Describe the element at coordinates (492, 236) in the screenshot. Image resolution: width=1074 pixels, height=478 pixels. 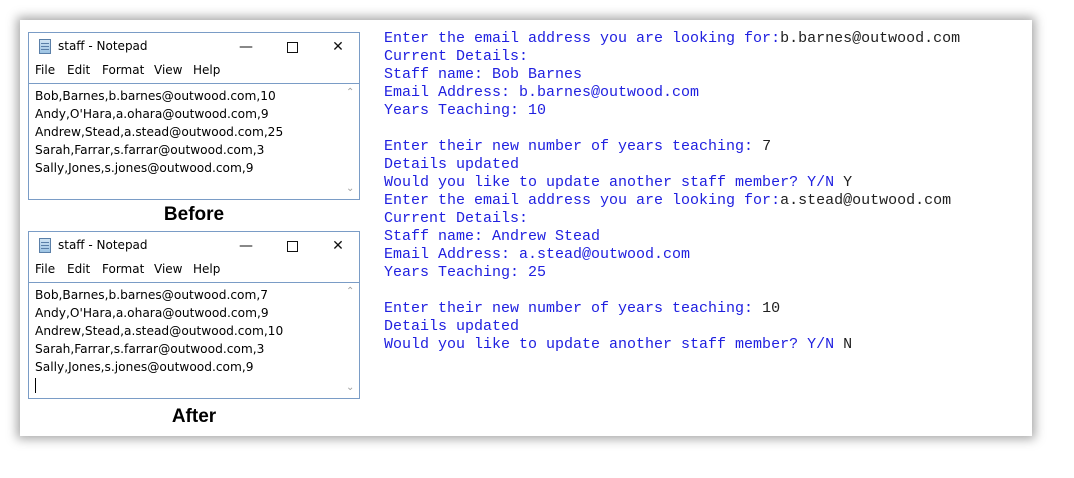
I see `console-prompt: Staff name: Andrew Stead` at that location.